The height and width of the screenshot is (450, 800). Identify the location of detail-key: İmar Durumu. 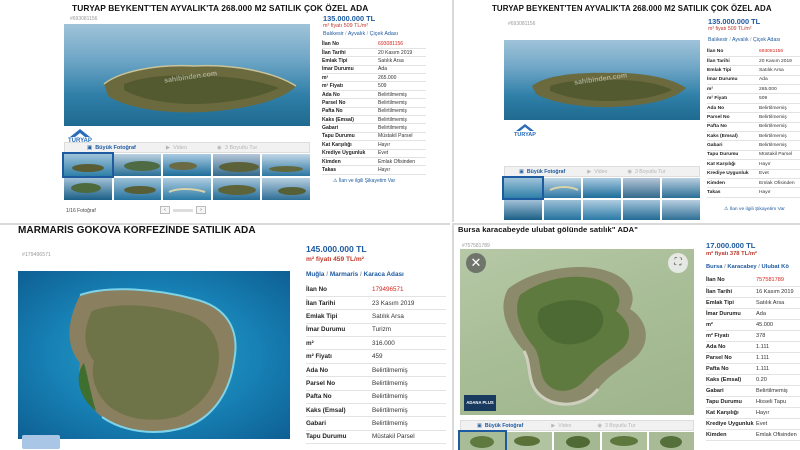
(731, 314).